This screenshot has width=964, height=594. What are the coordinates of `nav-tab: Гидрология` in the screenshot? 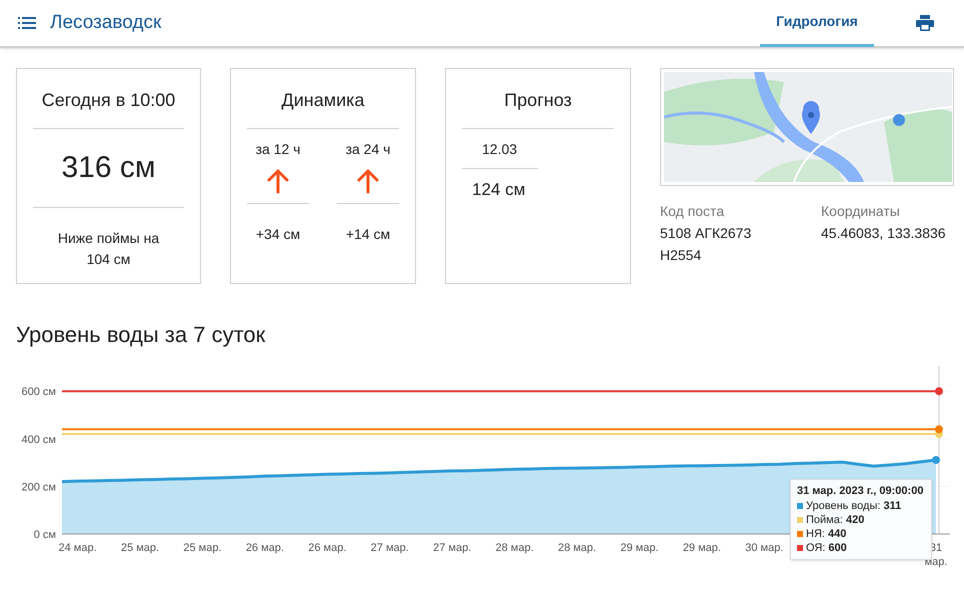 It's located at (817, 23).